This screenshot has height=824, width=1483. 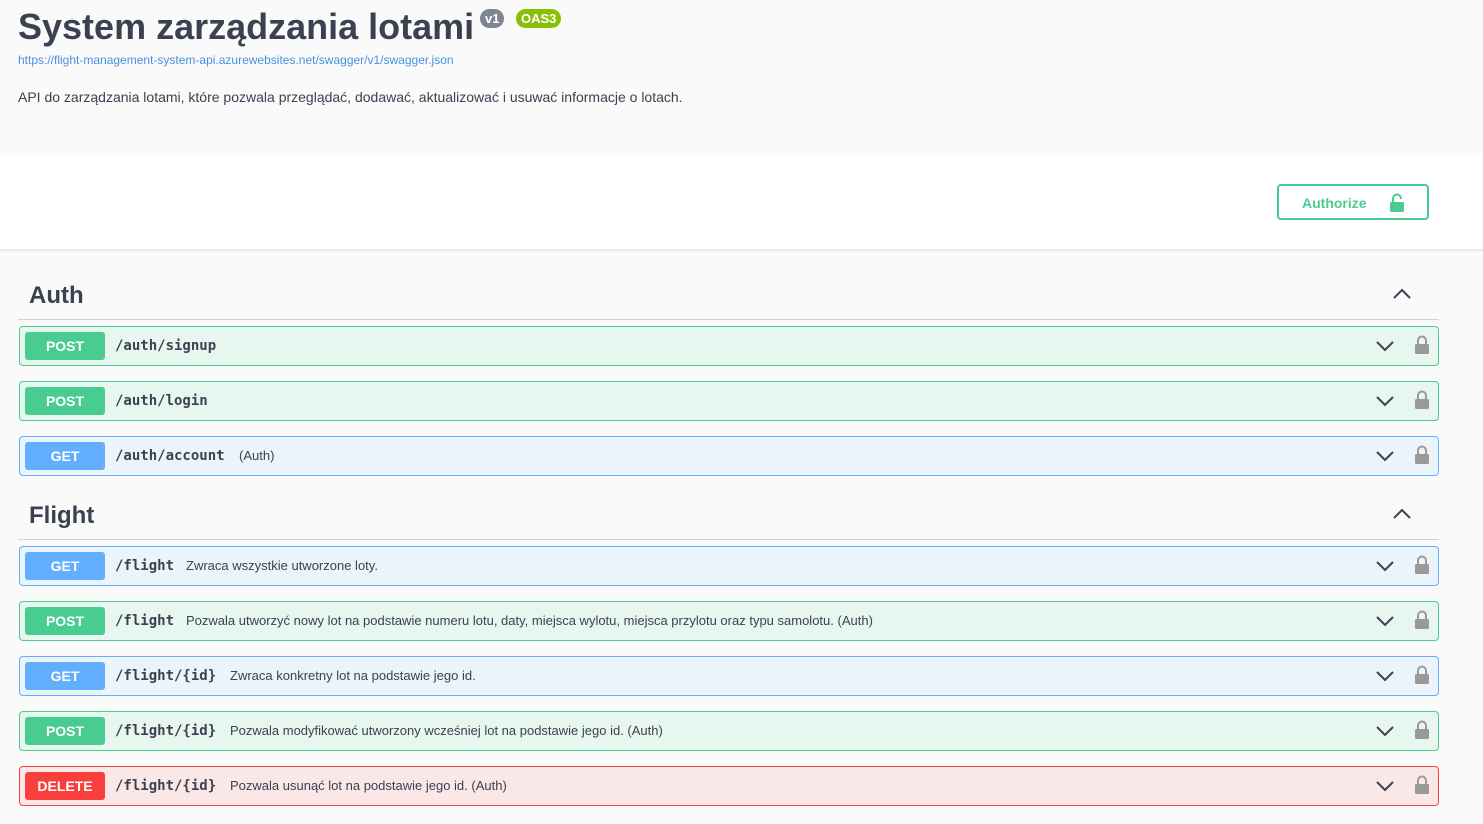 I want to click on scheme-container: Authorize, so click(x=741, y=201).